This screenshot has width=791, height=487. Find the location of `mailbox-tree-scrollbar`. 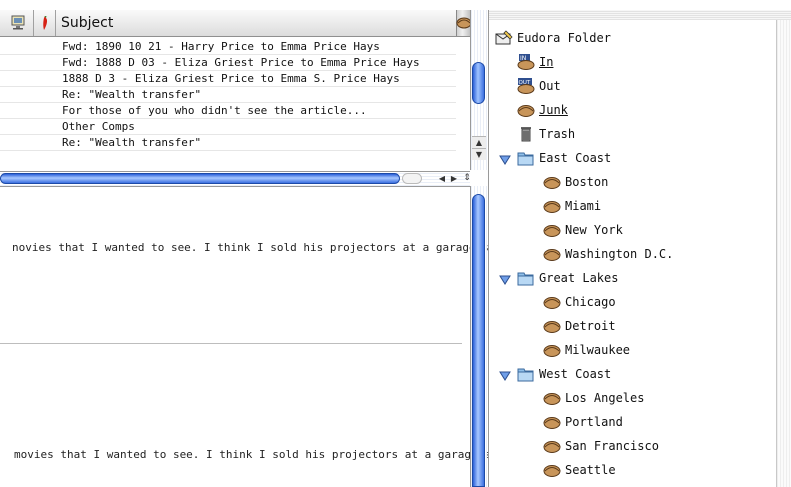

mailbox-tree-scrollbar is located at coordinates (783, 253).